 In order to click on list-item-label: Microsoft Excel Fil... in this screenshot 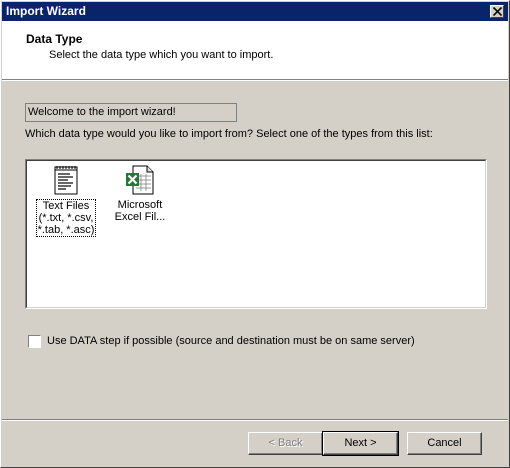, I will do `click(140, 211)`.